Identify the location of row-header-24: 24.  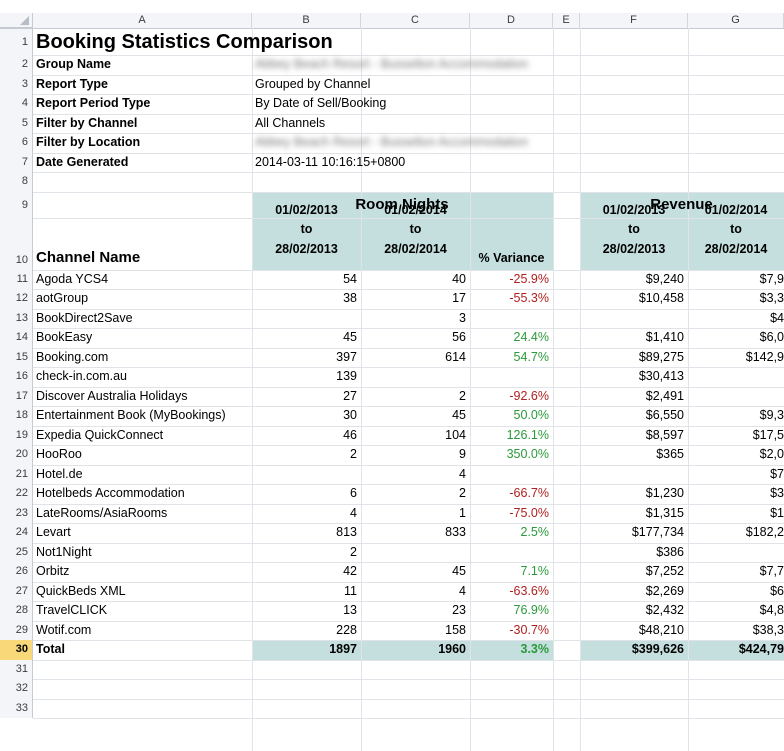
(16, 533).